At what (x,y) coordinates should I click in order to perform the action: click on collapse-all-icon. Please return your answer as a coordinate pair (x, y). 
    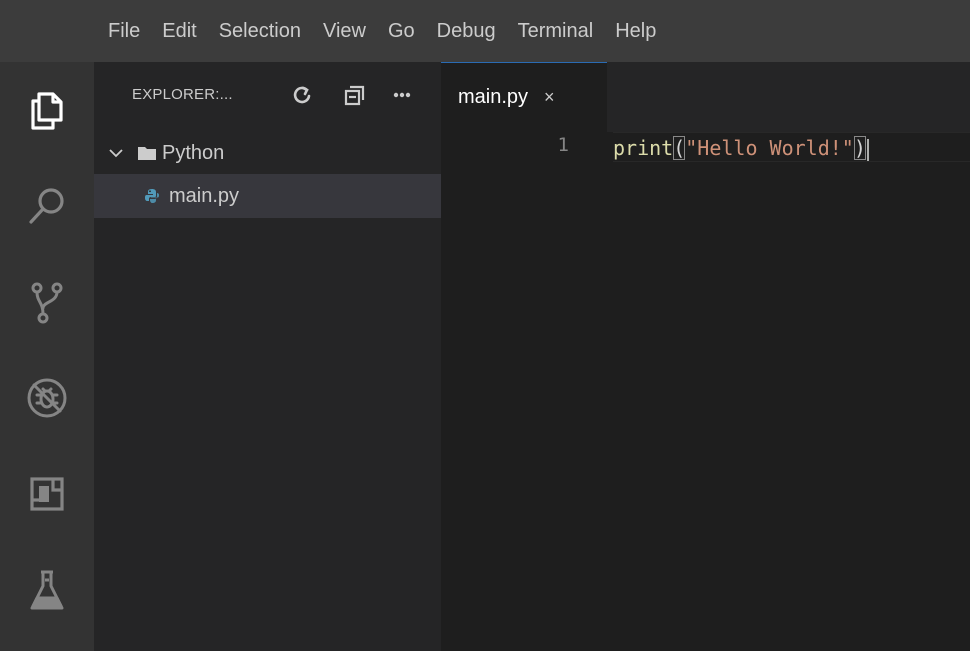
    Looking at the image, I should click on (355, 95).